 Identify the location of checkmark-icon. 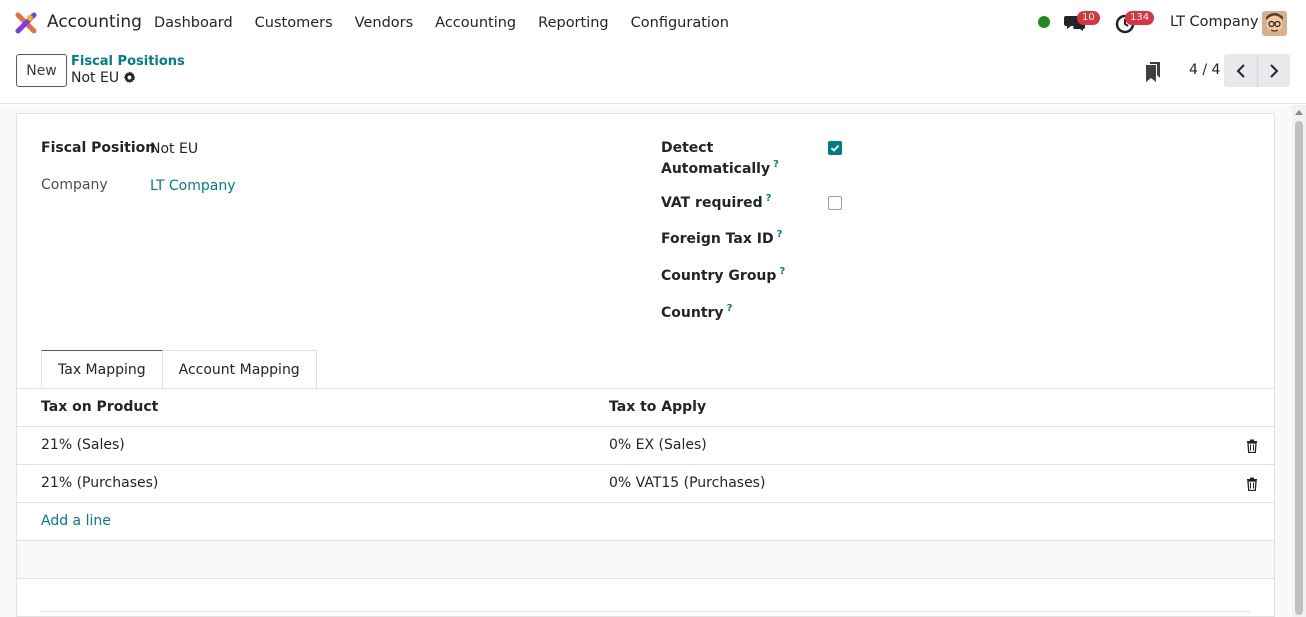
(835, 148).